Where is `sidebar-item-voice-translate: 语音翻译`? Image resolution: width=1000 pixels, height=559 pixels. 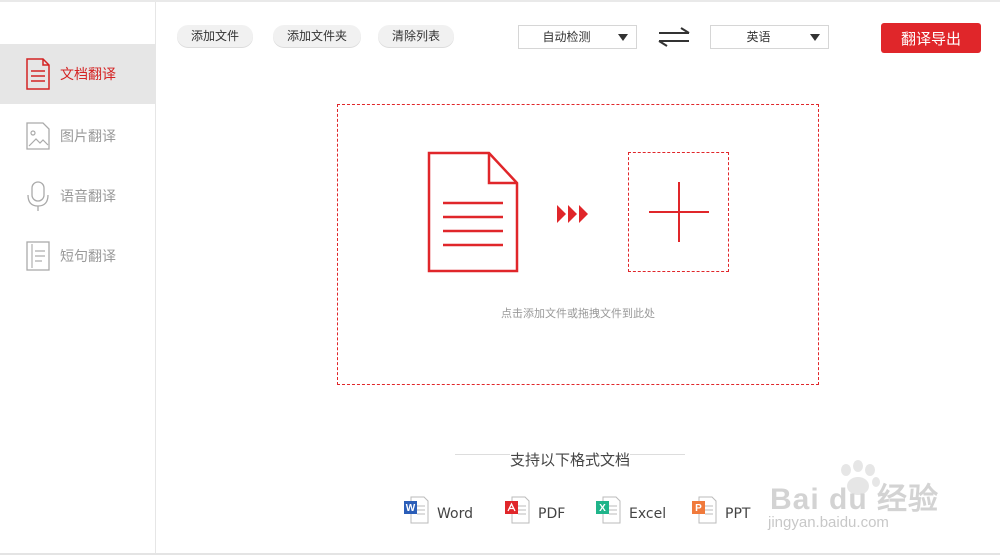
sidebar-item-voice-translate: 语音翻译 is located at coordinates (77, 196).